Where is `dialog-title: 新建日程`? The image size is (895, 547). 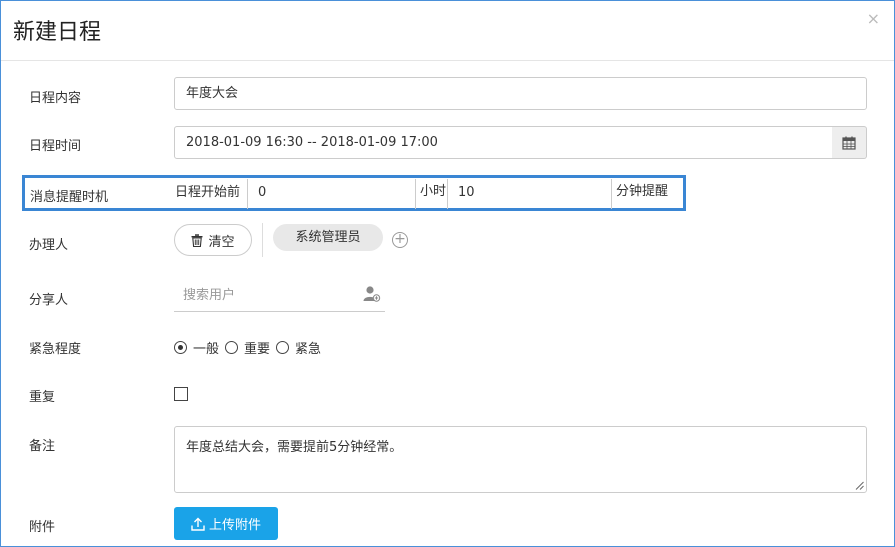 dialog-title: 新建日程 is located at coordinates (57, 32).